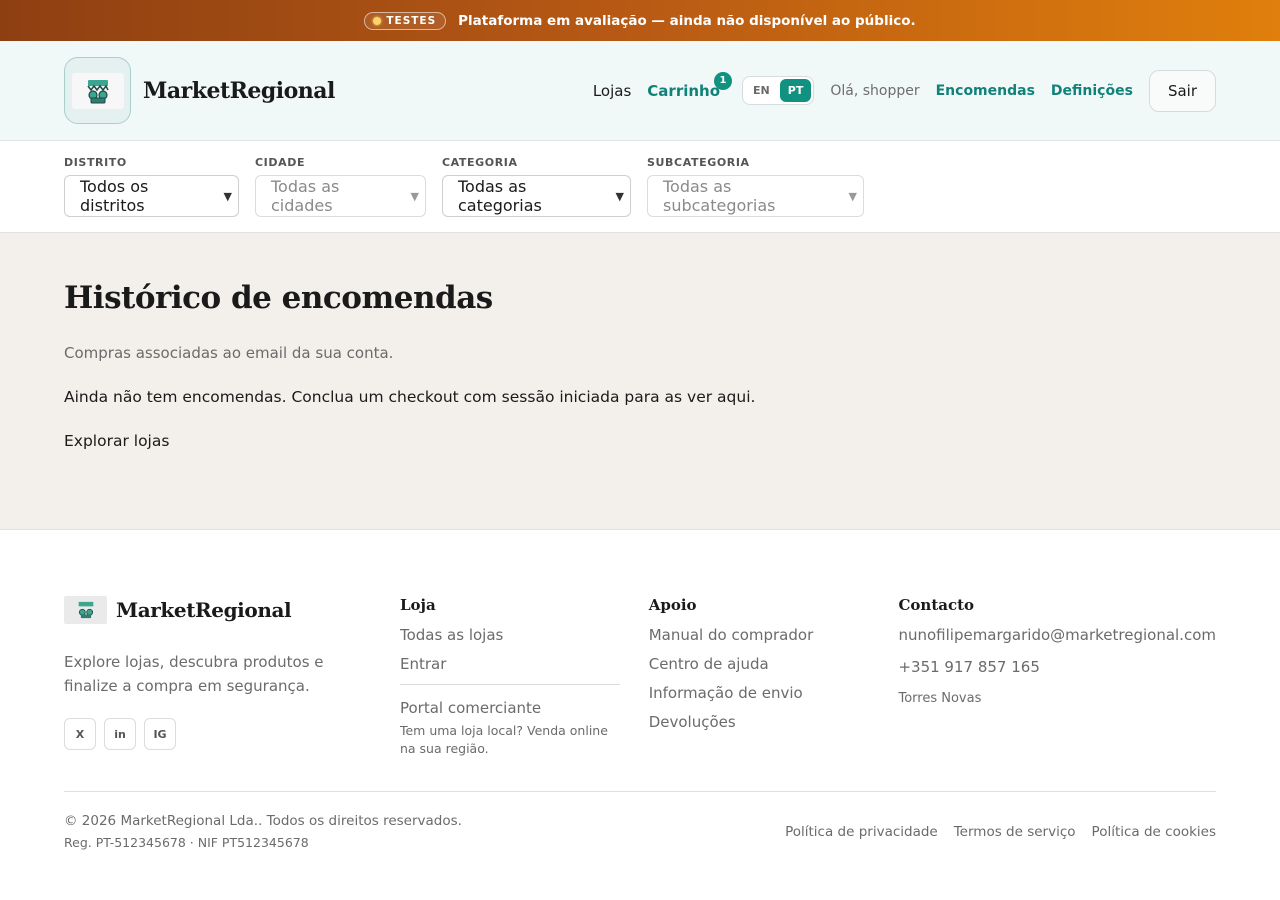 This screenshot has height=900, width=1280. Describe the element at coordinates (116, 441) in the screenshot. I see `explore-stores-link: Explorar lojas` at that location.